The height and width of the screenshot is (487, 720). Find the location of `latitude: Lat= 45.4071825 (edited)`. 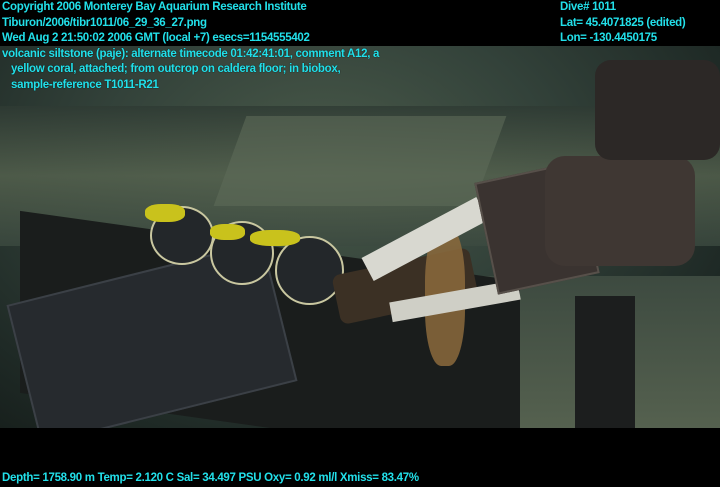

latitude: Lat= 45.4071825 (edited) is located at coordinates (623, 22).